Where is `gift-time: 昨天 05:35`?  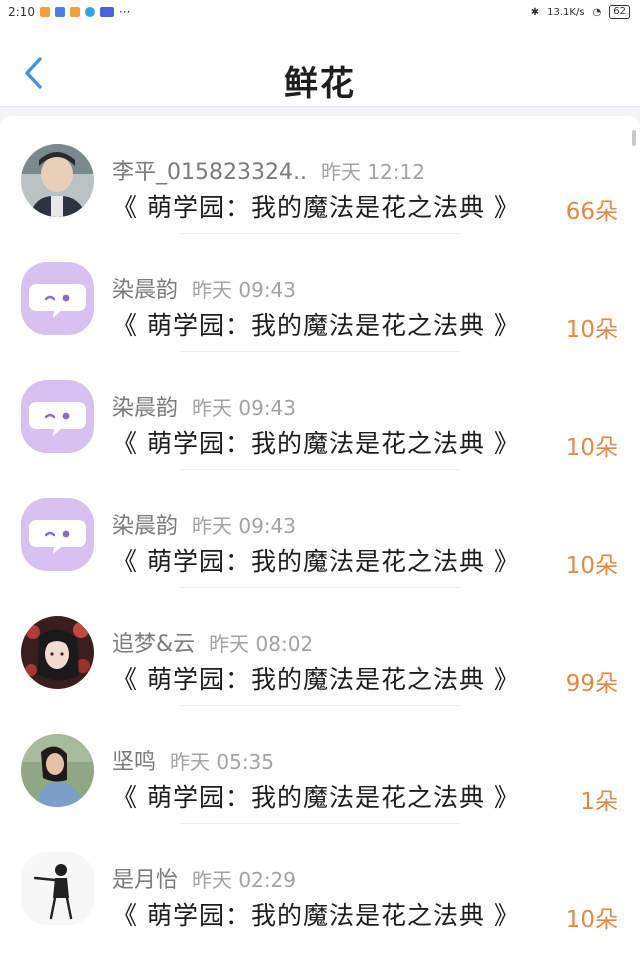
gift-time: 昨天 05:35 is located at coordinates (222, 762).